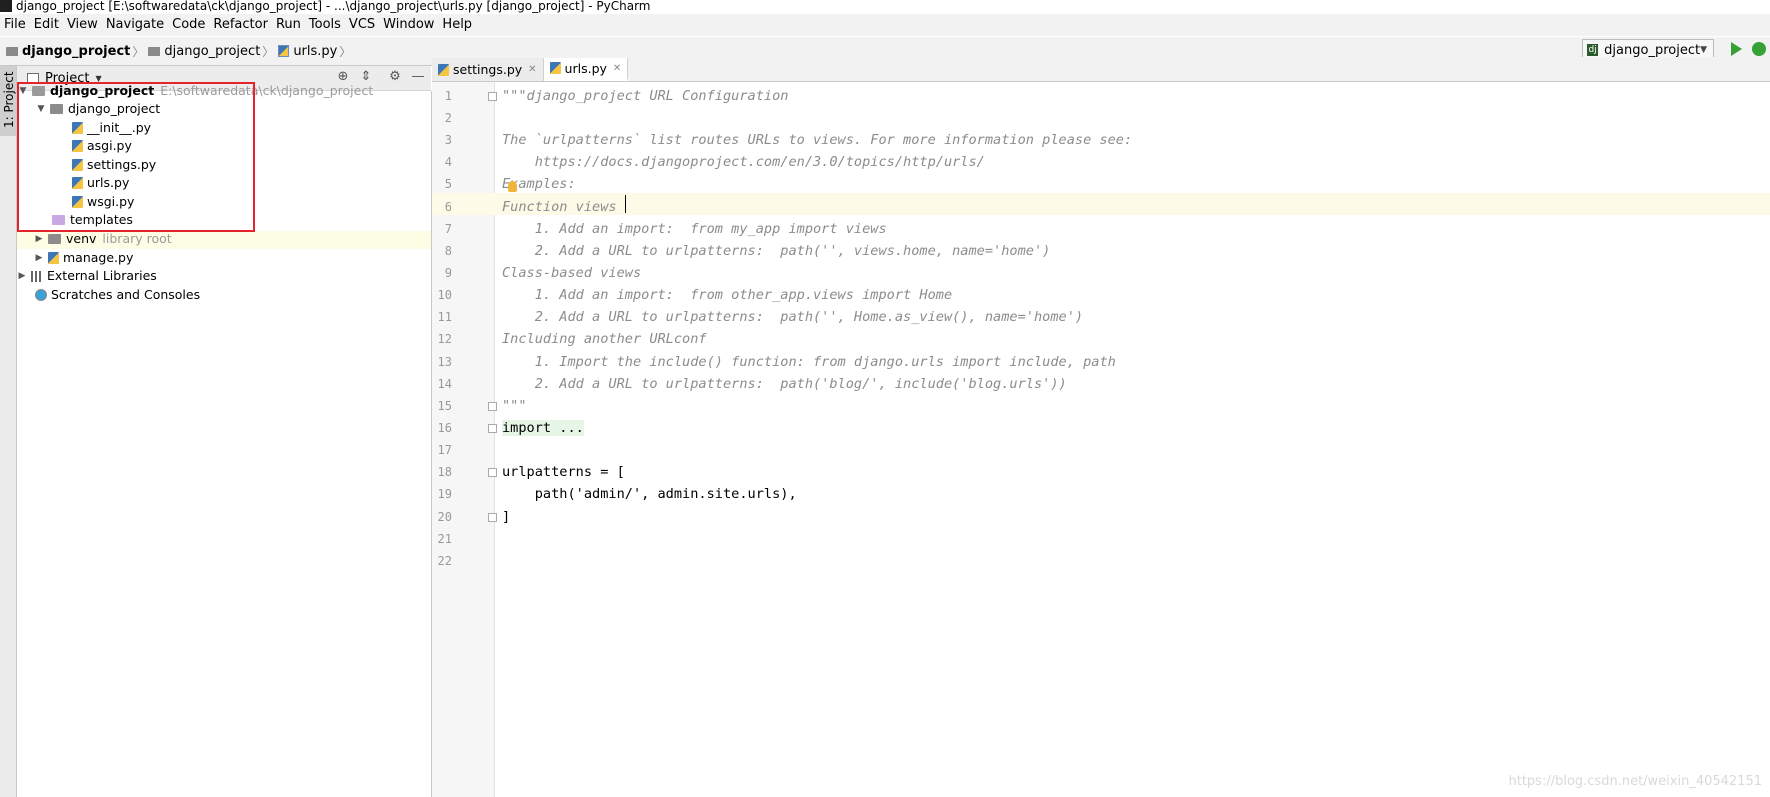 Image resolution: width=1770 pixels, height=797 pixels. What do you see at coordinates (1703, 50) in the screenshot?
I see `chevron-down-icon: ▼` at bounding box center [1703, 50].